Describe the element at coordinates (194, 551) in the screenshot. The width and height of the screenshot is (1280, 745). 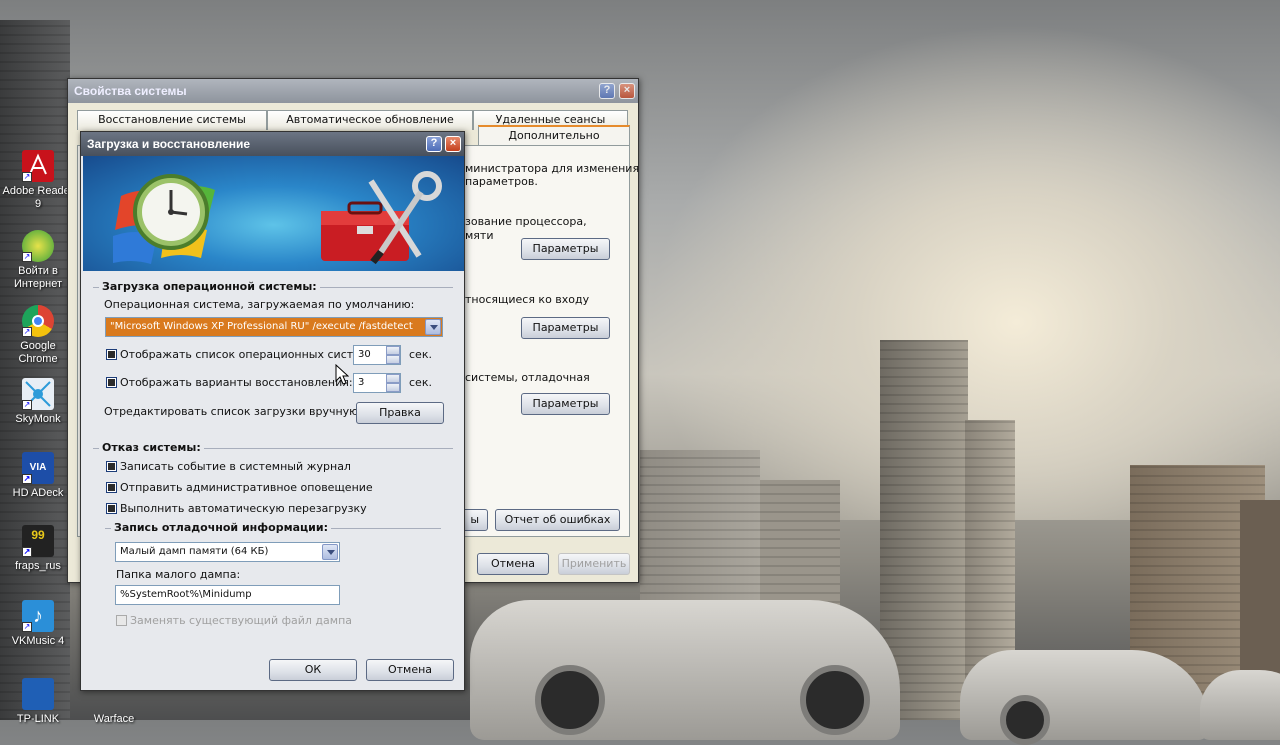
I see `debug-type-value: Малый дамп памяти (64 КБ)` at that location.